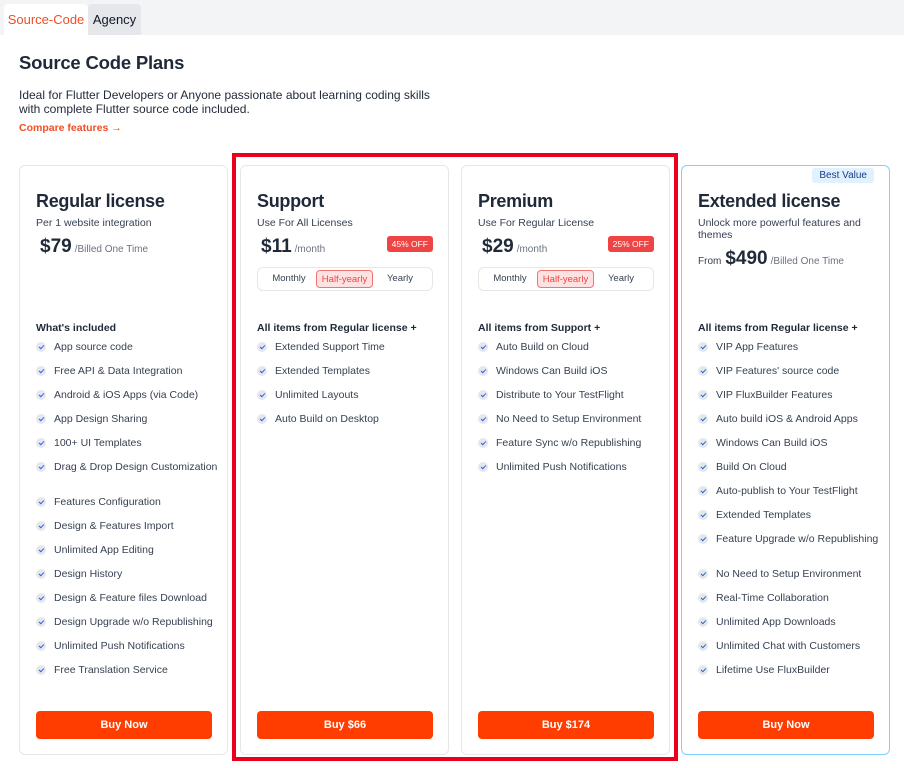  What do you see at coordinates (98, 443) in the screenshot?
I see `feature-label: 100+ UI Templates` at bounding box center [98, 443].